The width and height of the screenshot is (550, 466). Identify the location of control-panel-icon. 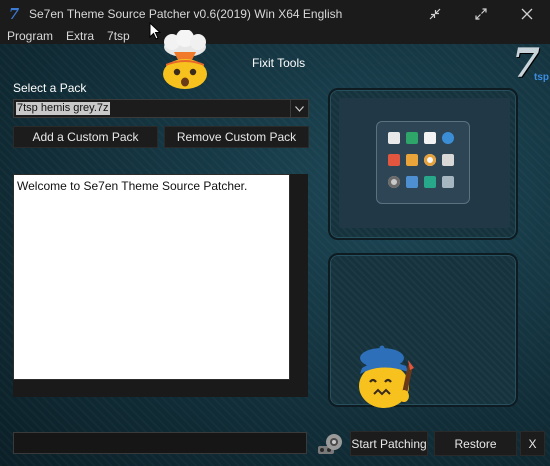
(412, 182).